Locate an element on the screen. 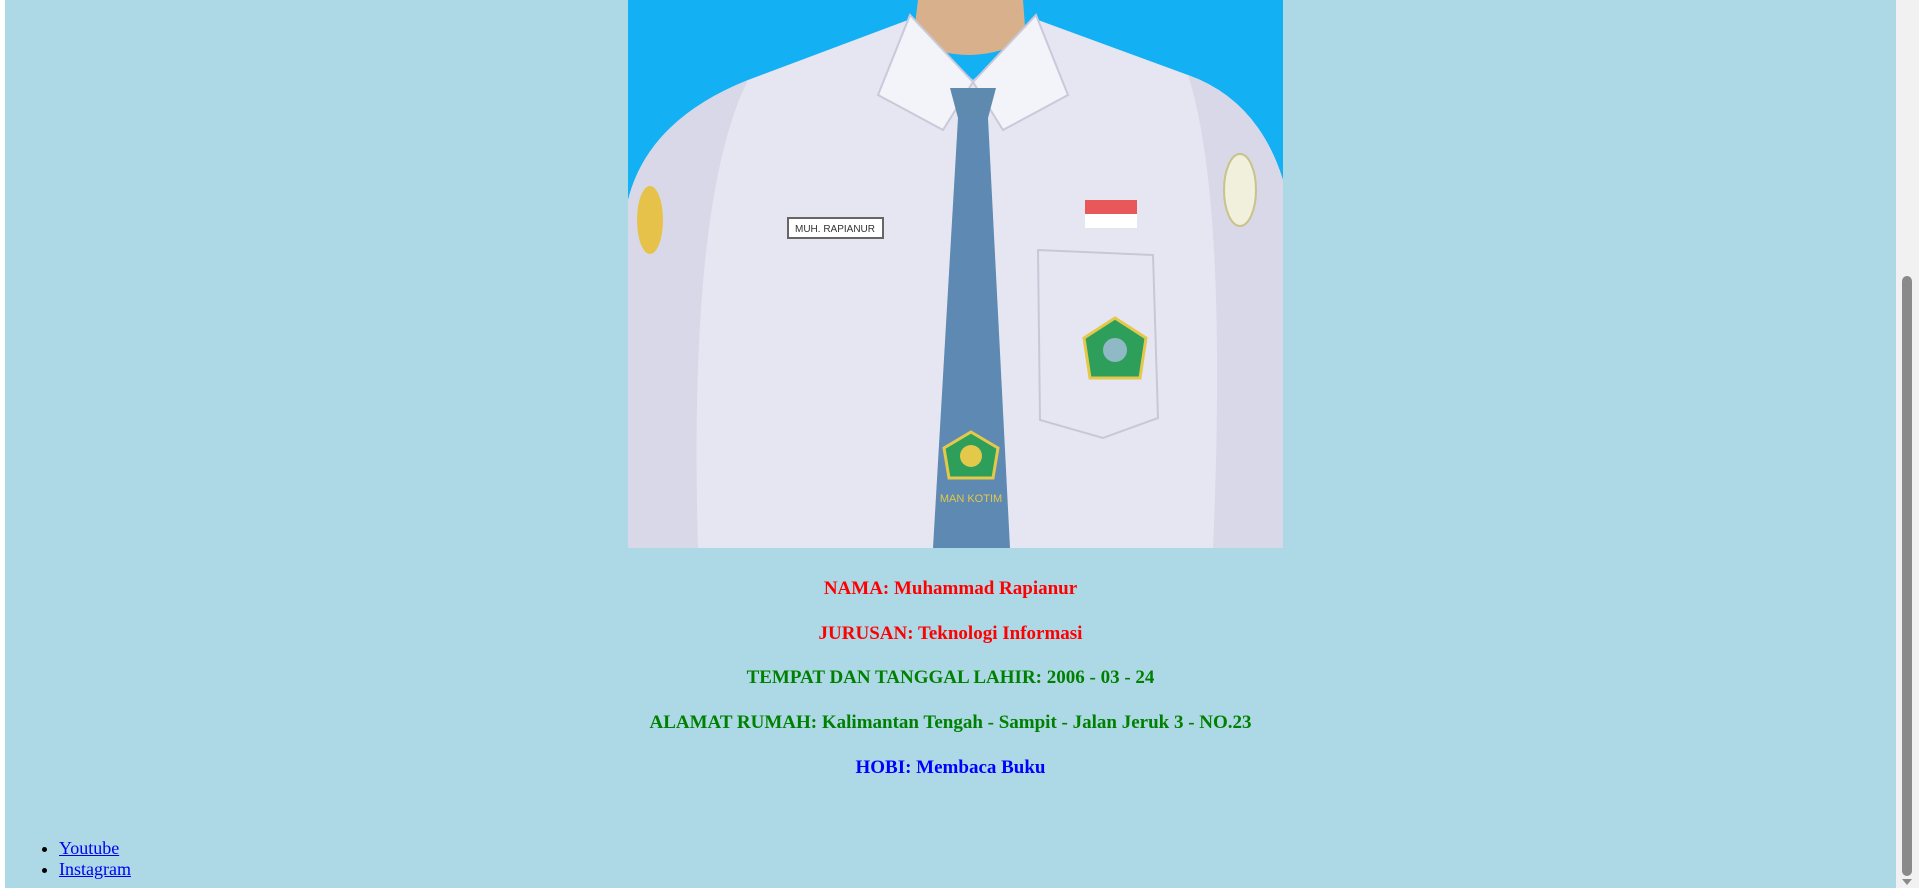  name-text: NAMA: Muhammad Rapianur is located at coordinates (950, 588).